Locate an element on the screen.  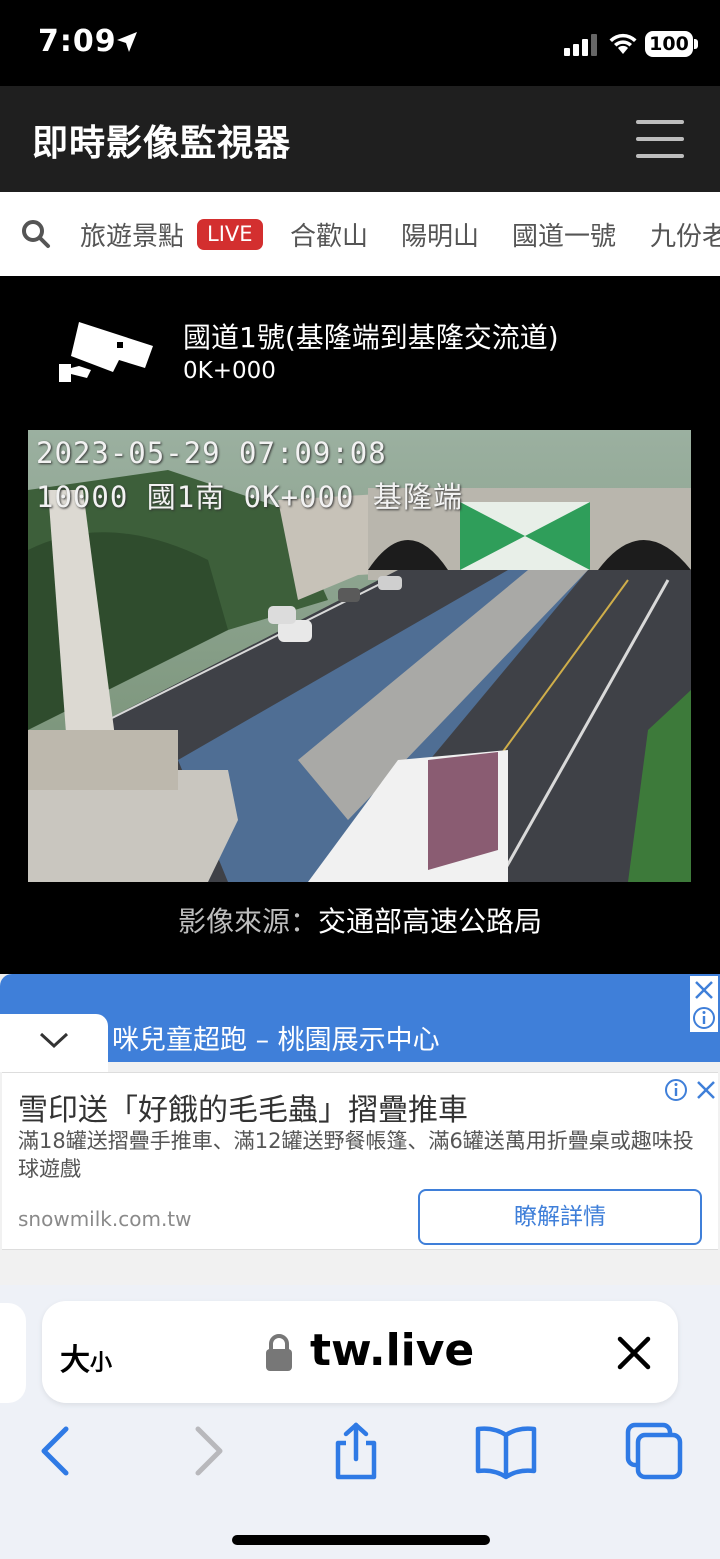
image-source: 影像來源：交通部高速公路局 is located at coordinates (360, 920).